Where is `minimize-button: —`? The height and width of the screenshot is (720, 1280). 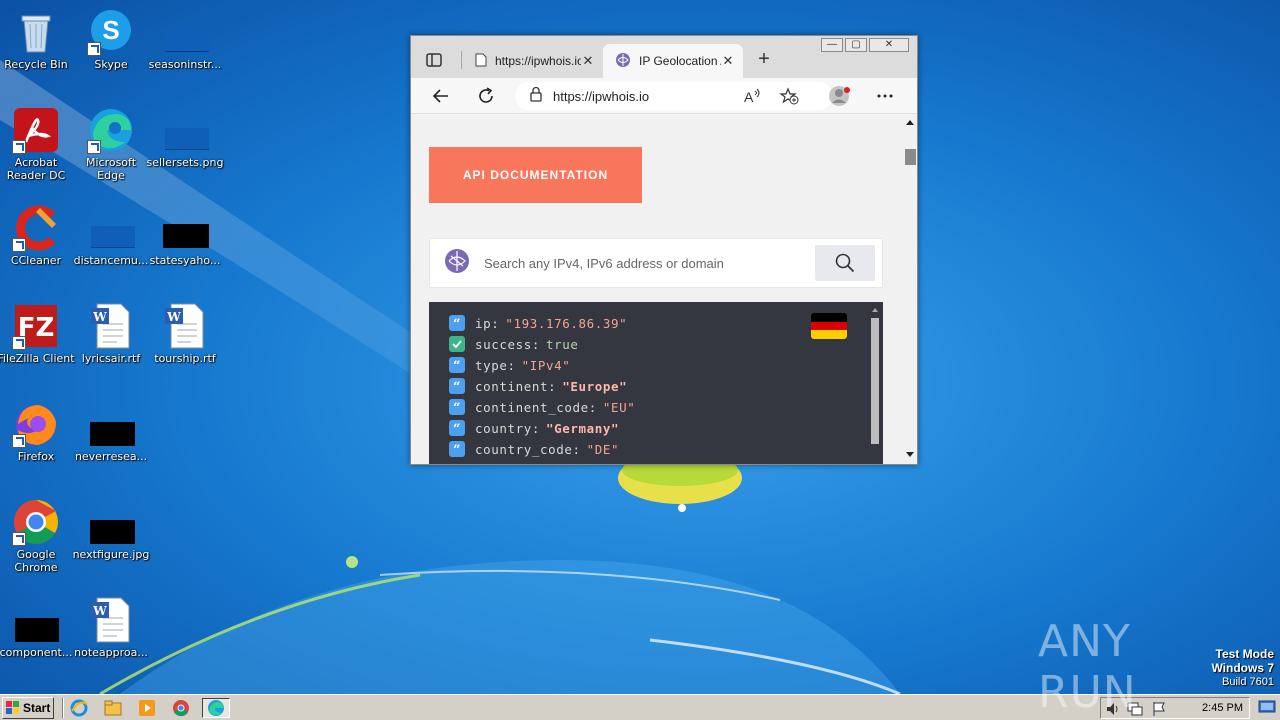
minimize-button: — is located at coordinates (832, 45).